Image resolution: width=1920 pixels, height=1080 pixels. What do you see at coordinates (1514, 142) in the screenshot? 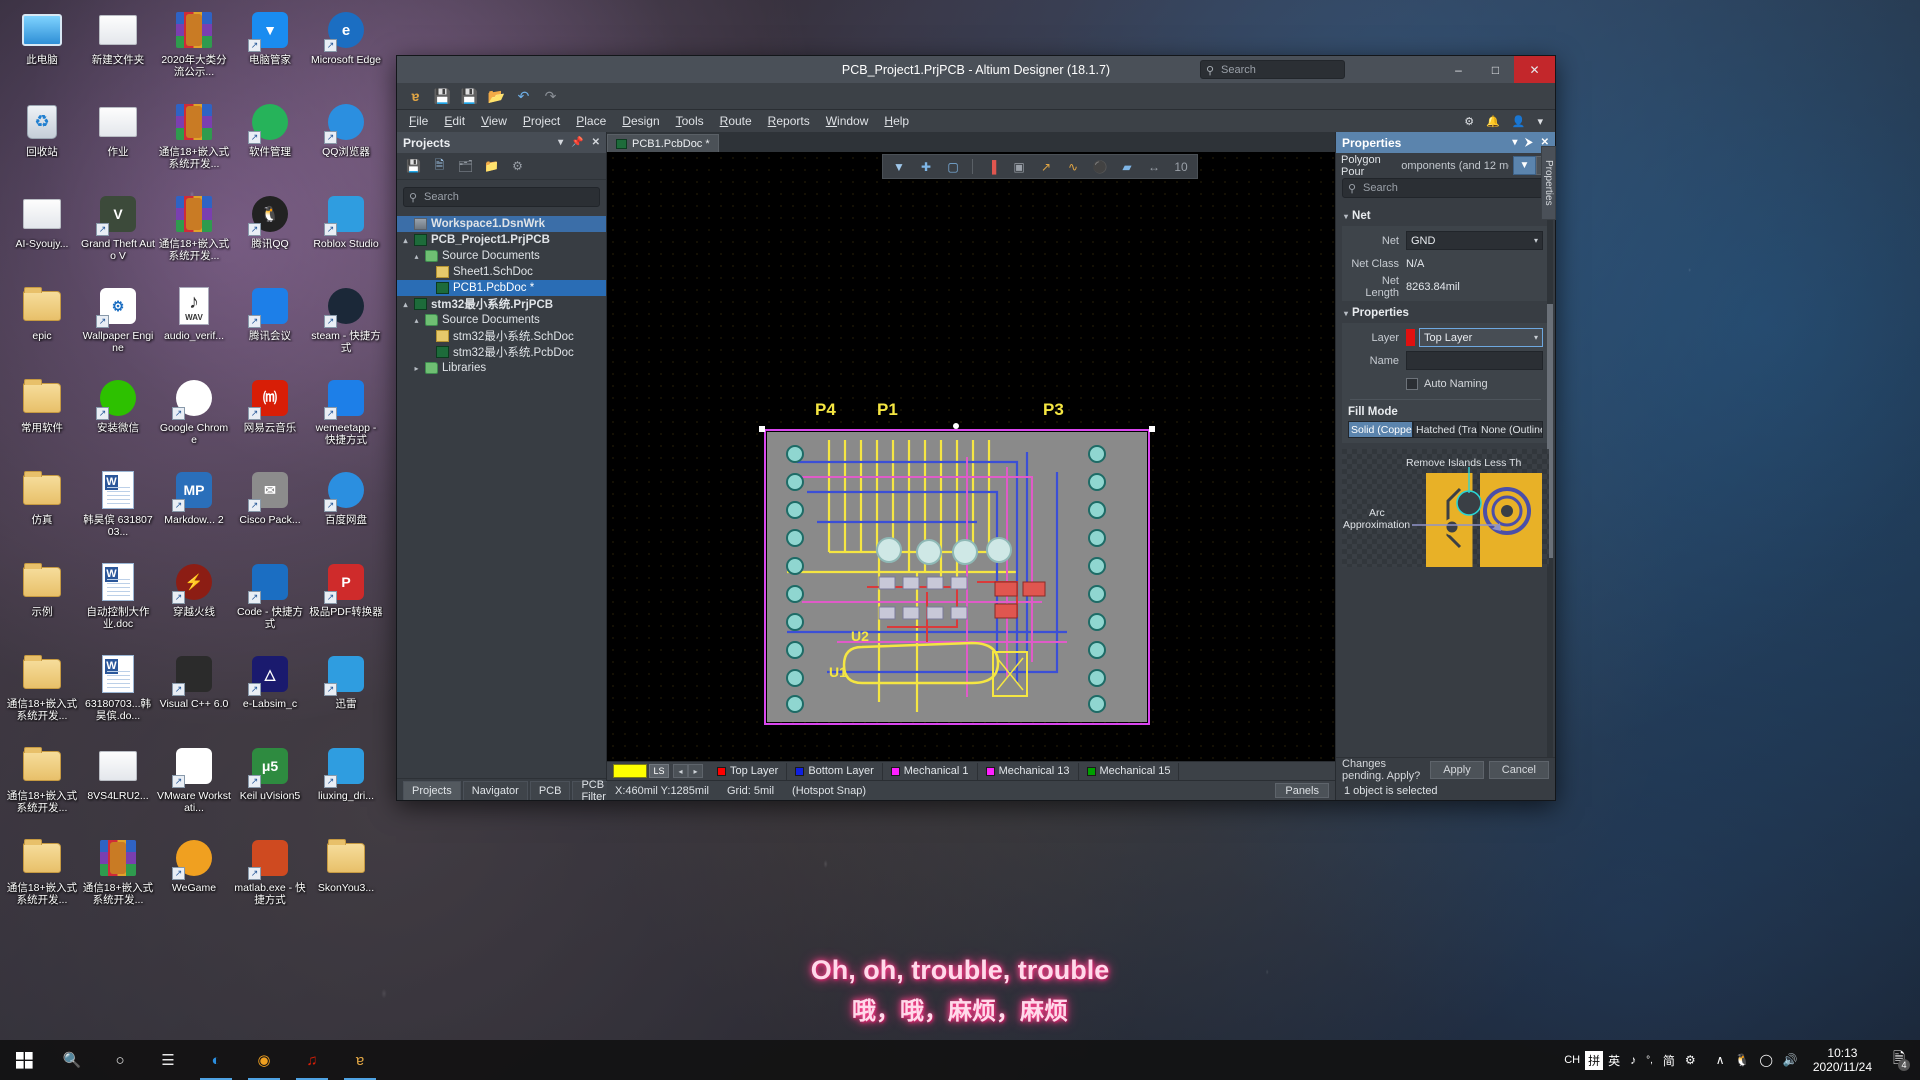
I see `panel-dropdown-icon: ▾` at bounding box center [1514, 142].